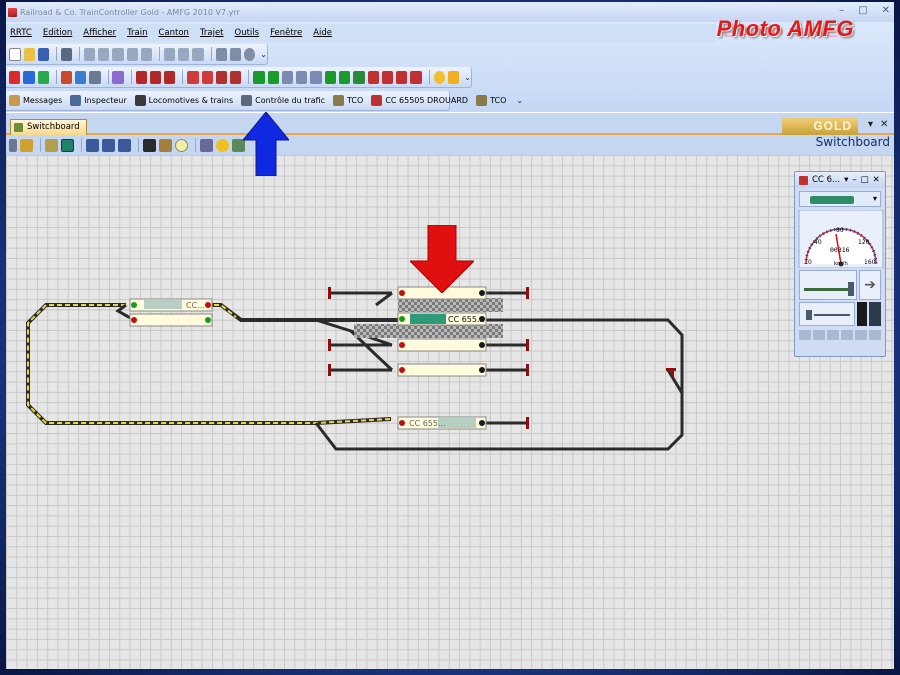 This screenshot has height=675, width=900. What do you see at coordinates (183, 100) in the screenshot?
I see `locomotives-button: Locomotives & trains` at bounding box center [183, 100].